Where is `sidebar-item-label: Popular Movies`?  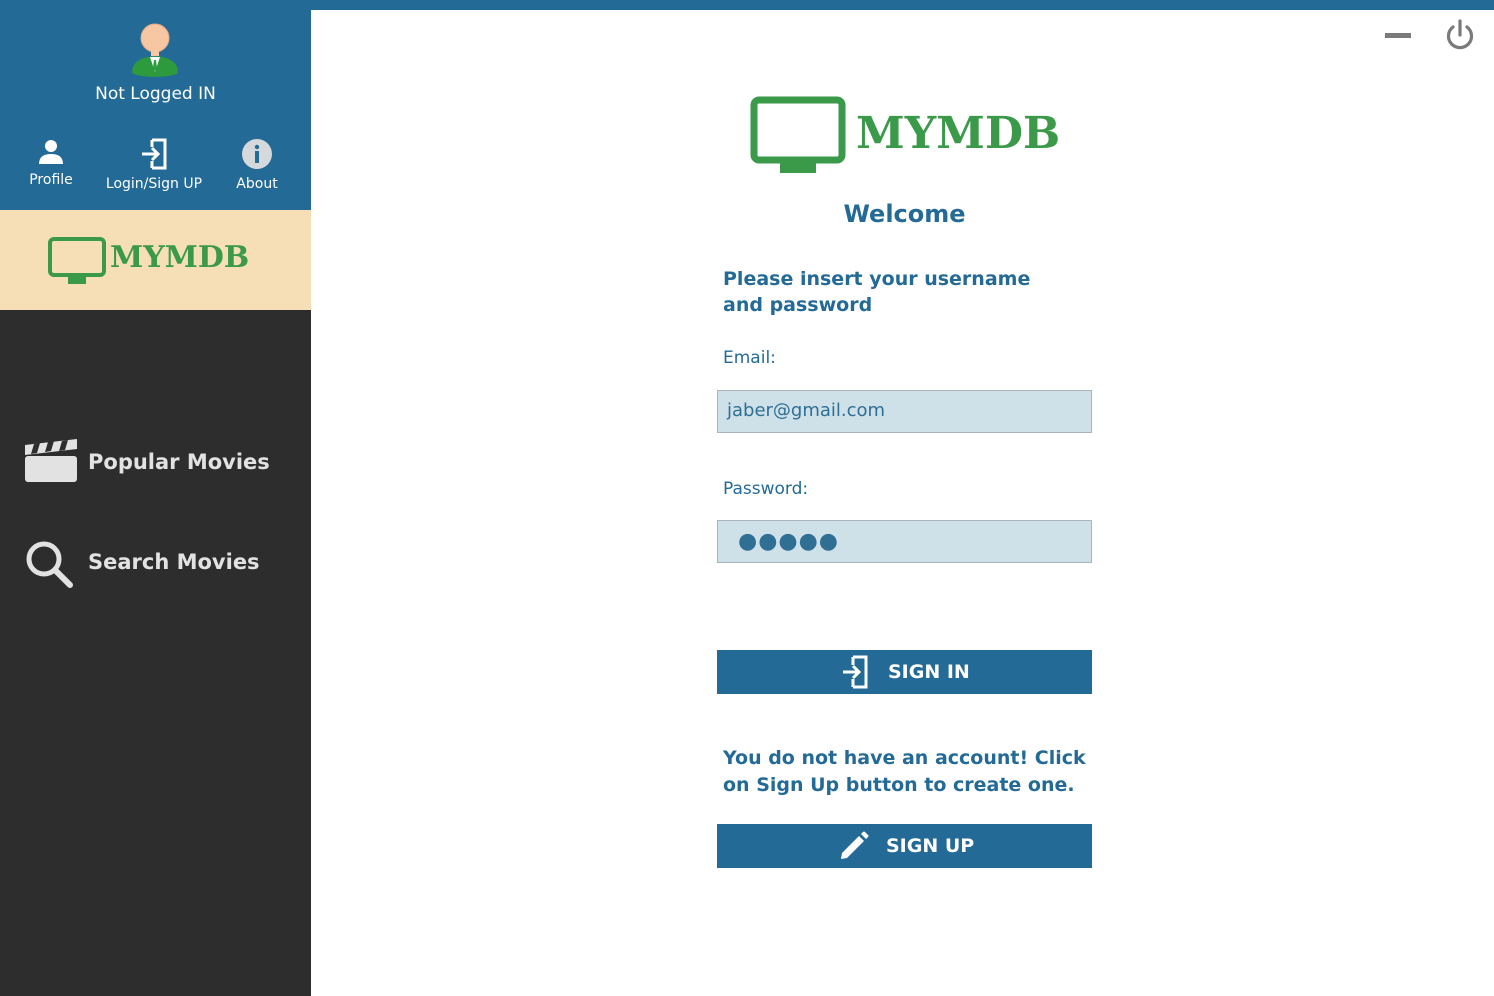
sidebar-item-label: Popular Movies is located at coordinates (179, 462).